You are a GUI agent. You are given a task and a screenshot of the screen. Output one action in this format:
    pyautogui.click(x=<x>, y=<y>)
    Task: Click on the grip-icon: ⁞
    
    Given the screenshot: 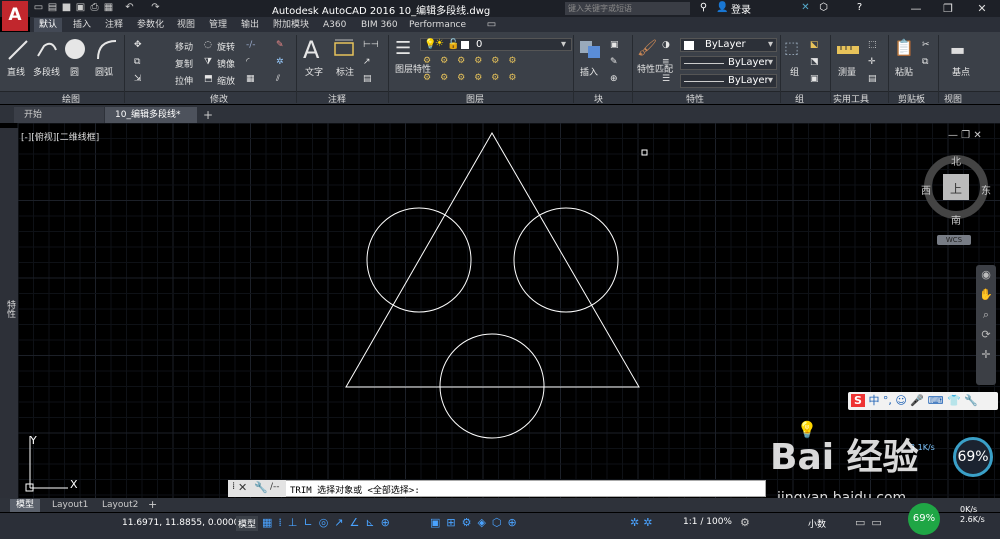 What is the action you would take?
    pyautogui.click(x=233, y=486)
    